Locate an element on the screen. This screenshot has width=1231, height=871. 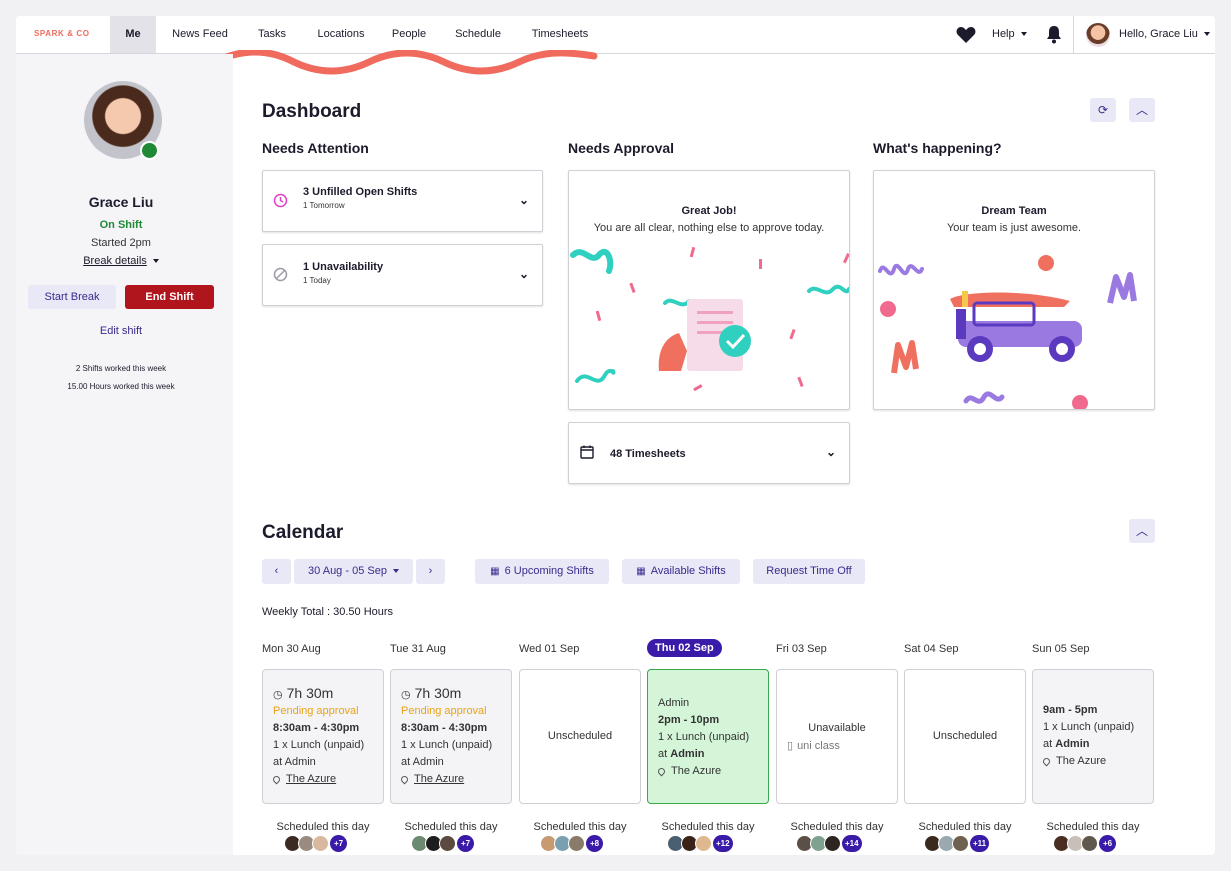
date-range-dropdown: 30 Aug - 05 Sep is located at coordinates (353, 571).